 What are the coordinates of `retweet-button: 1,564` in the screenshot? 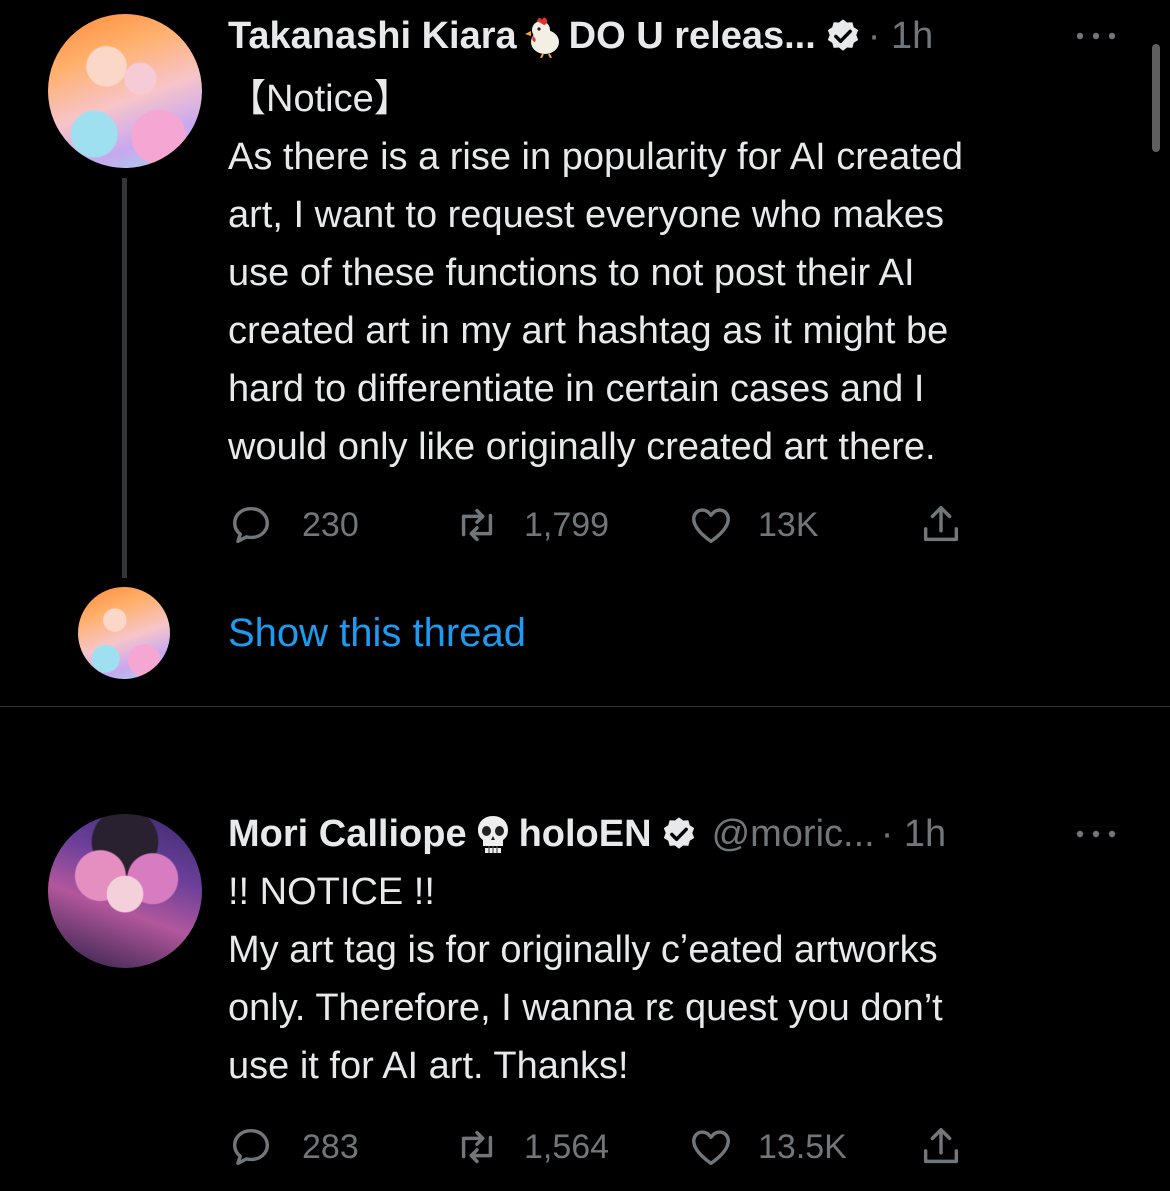 It's located at (531, 1147).